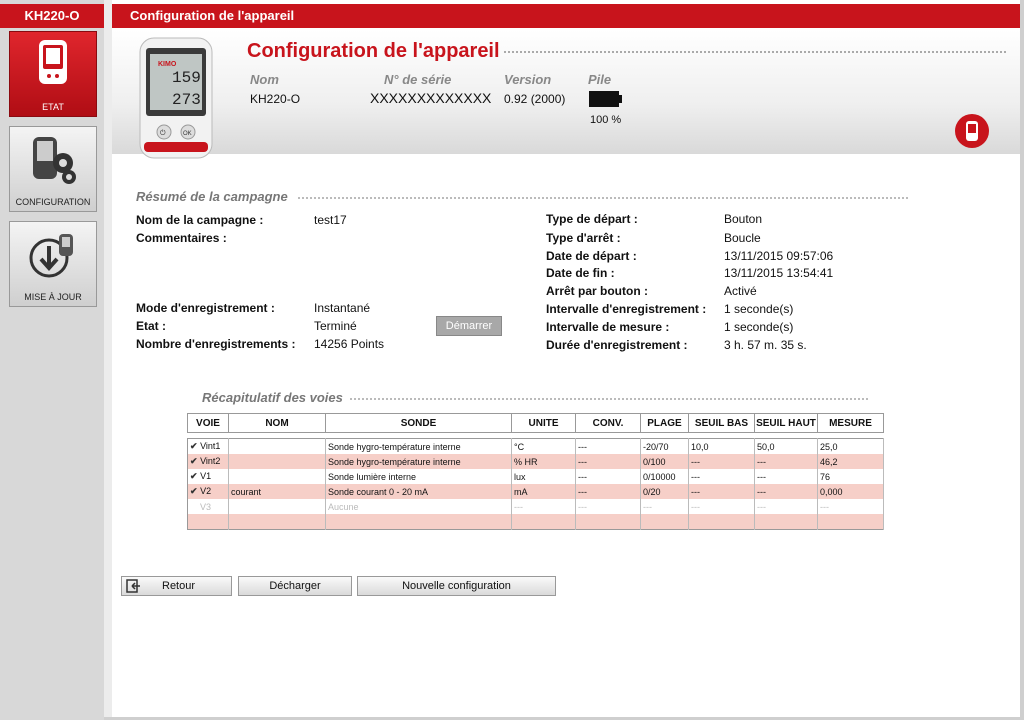 This screenshot has height=720, width=1024. I want to click on device-display-top: 159, so click(186, 78).